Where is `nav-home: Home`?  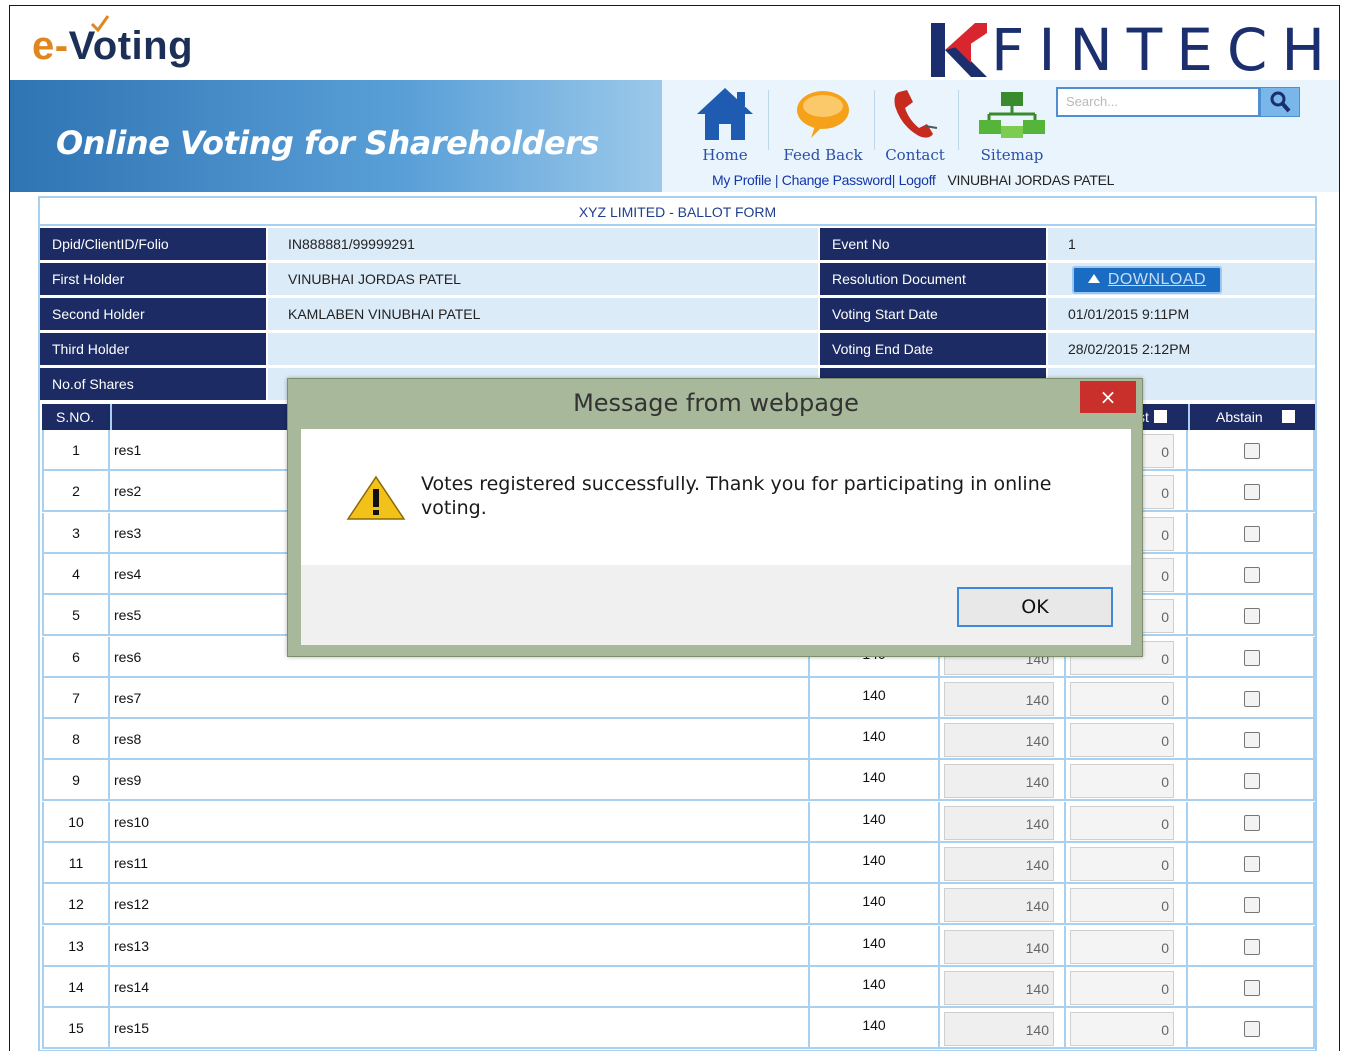
nav-home: Home is located at coordinates (725, 125).